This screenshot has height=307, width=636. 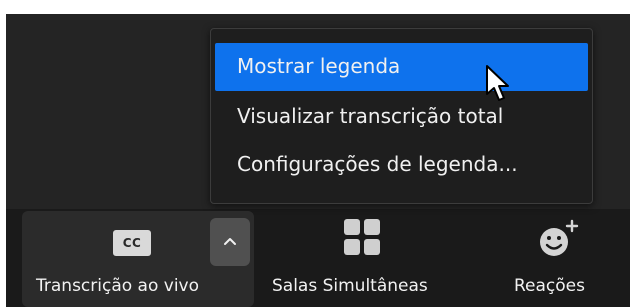 What do you see at coordinates (497, 83) in the screenshot?
I see `mouse-cursor-icon` at bounding box center [497, 83].